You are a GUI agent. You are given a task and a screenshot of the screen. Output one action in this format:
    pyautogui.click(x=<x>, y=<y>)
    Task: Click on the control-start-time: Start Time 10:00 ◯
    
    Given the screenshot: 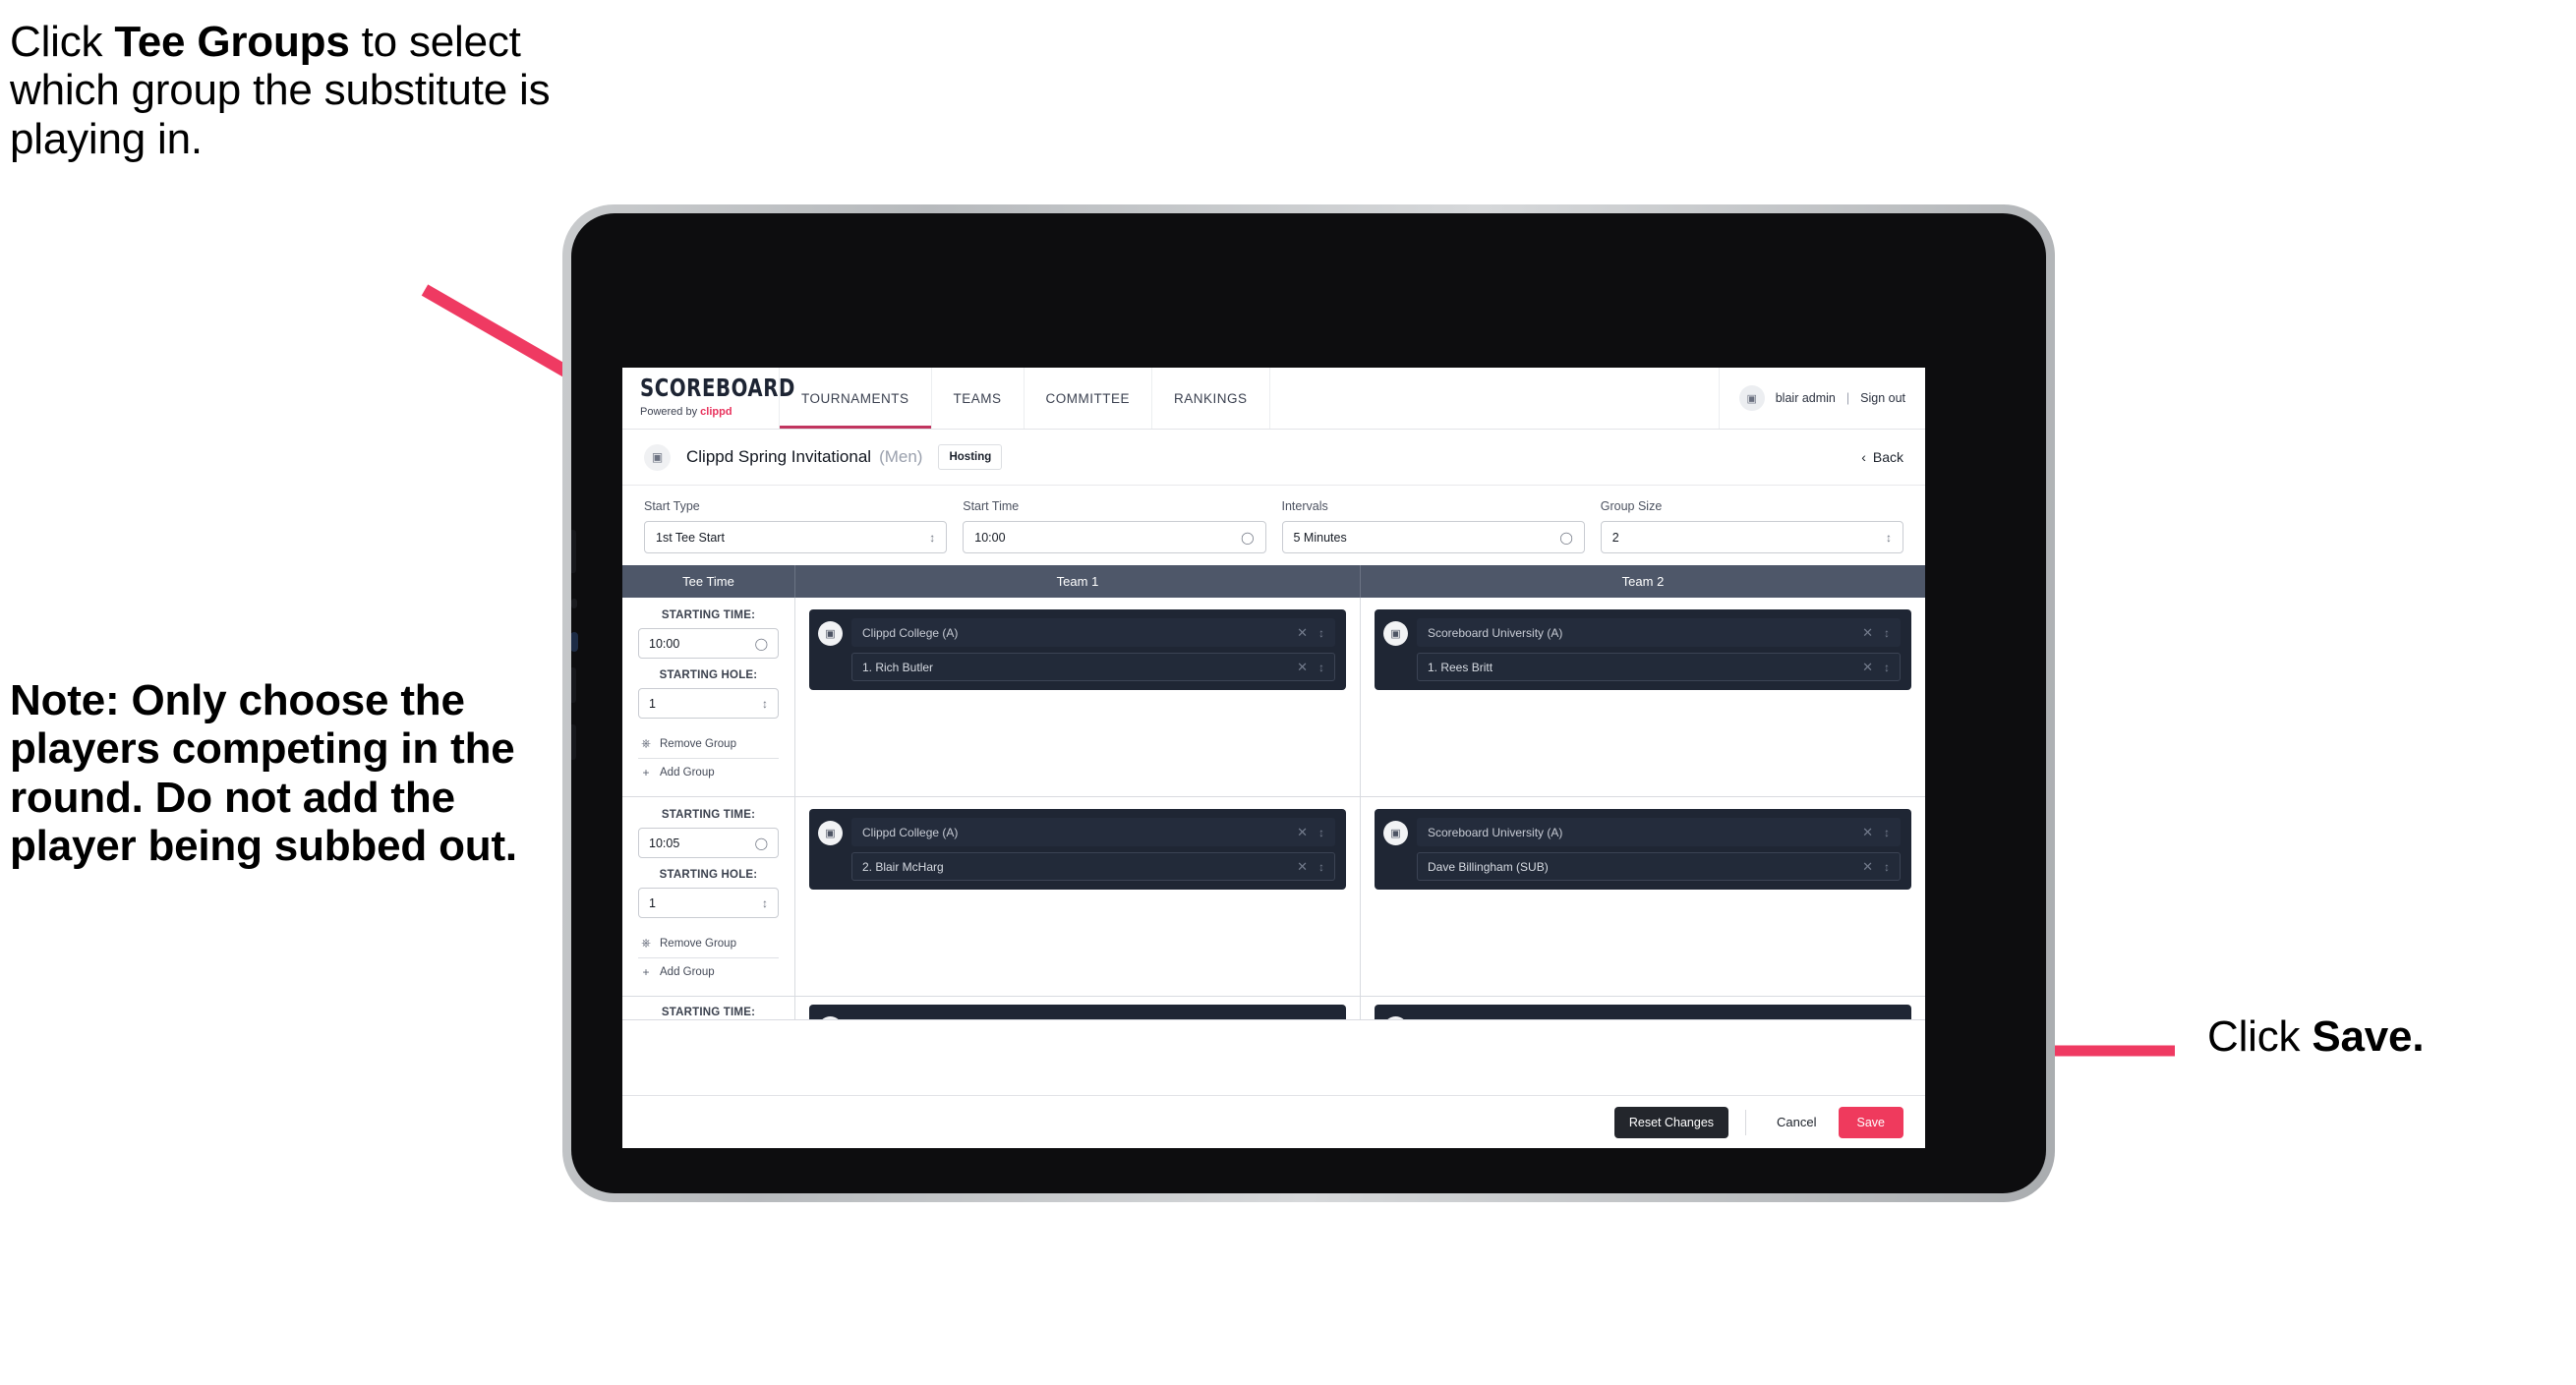 What is the action you would take?
    pyautogui.click(x=1114, y=526)
    